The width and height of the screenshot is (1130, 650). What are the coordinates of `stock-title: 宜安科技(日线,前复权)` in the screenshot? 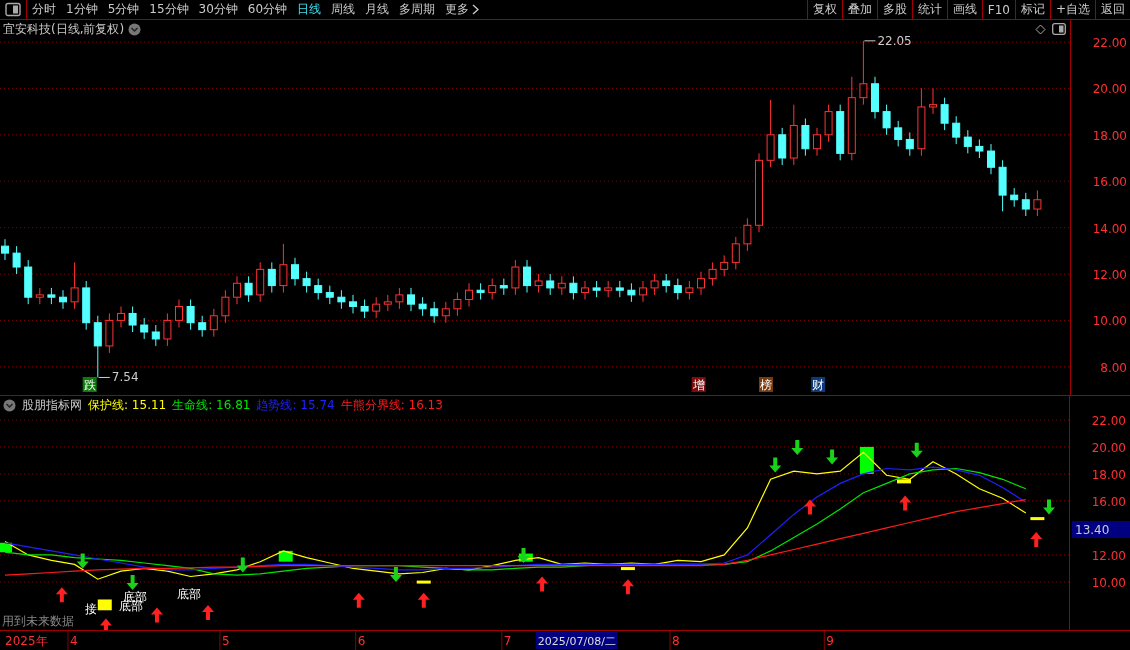 It's located at (64, 29).